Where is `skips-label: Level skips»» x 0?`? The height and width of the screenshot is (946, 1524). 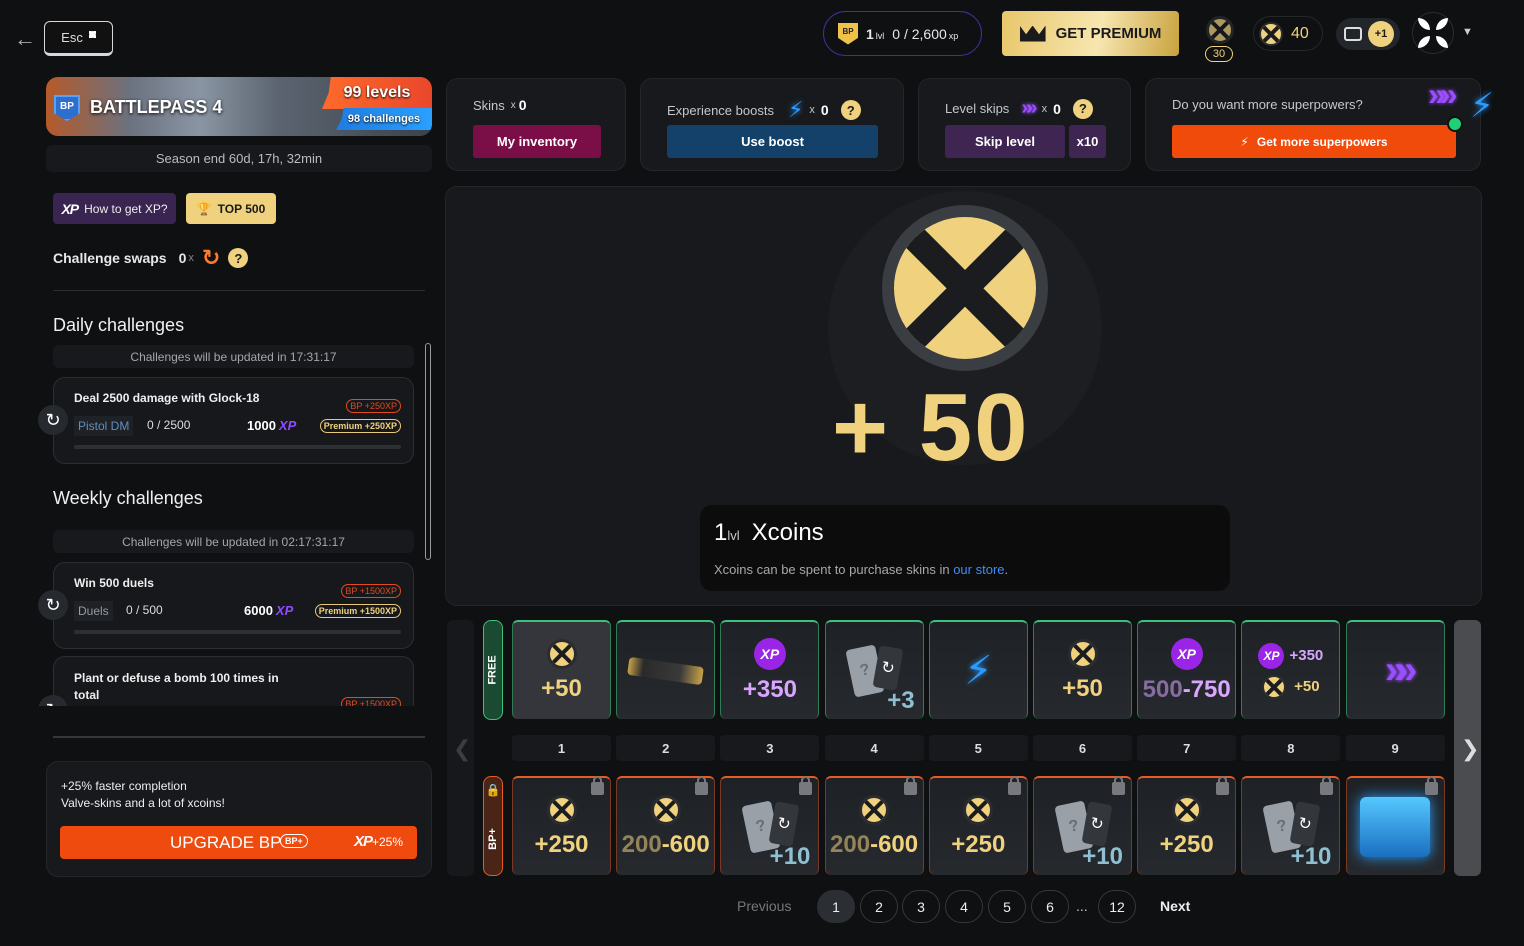
skips-label: Level skips»» x 0? is located at coordinates (1019, 108).